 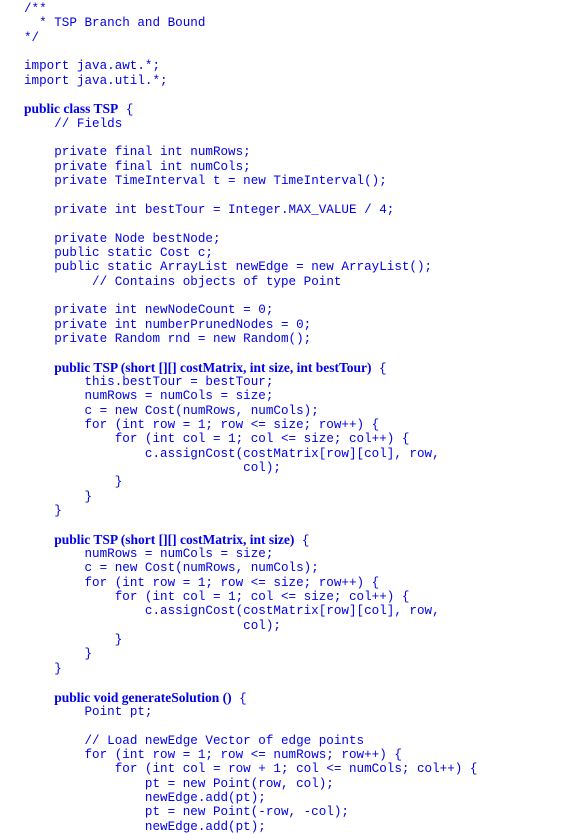 I want to click on code-line: for (int col = 1; col <= size; col++) {, so click(x=250, y=597).